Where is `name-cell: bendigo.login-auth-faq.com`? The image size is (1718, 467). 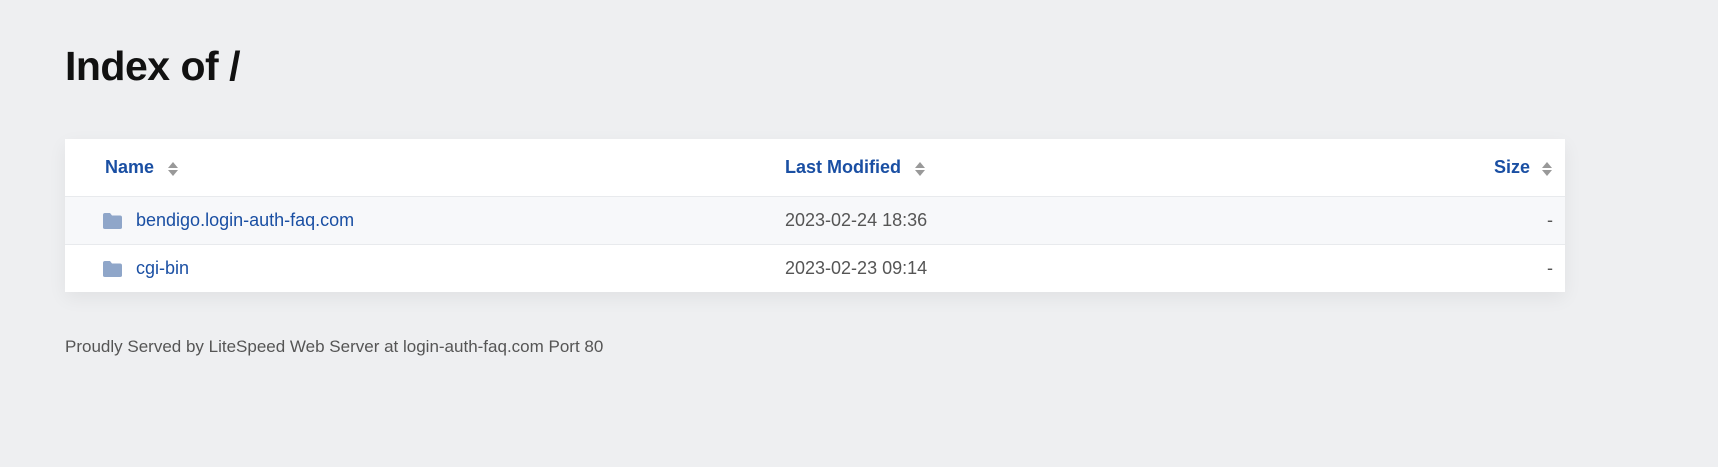
name-cell: bendigo.login-auth-faq.com is located at coordinates (228, 220).